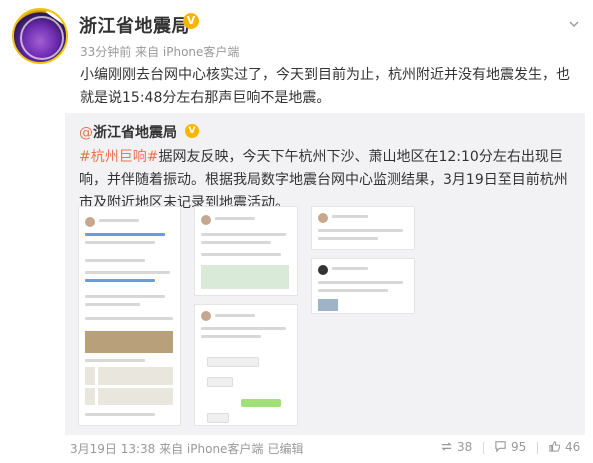 This screenshot has height=463, width=593. Describe the element at coordinates (500, 447) in the screenshot. I see `comment-icon` at that location.